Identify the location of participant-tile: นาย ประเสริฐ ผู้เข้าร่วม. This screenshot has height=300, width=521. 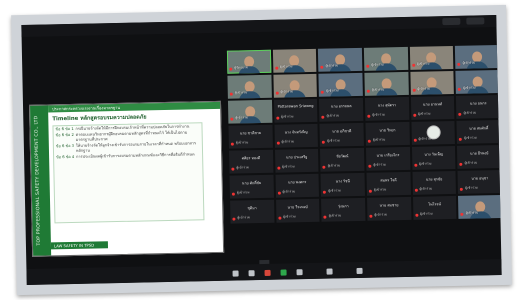
(296, 160).